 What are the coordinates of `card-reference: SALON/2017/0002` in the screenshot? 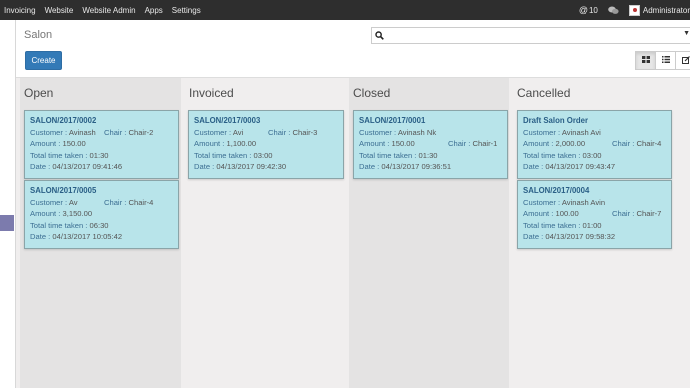 It's located at (63, 120).